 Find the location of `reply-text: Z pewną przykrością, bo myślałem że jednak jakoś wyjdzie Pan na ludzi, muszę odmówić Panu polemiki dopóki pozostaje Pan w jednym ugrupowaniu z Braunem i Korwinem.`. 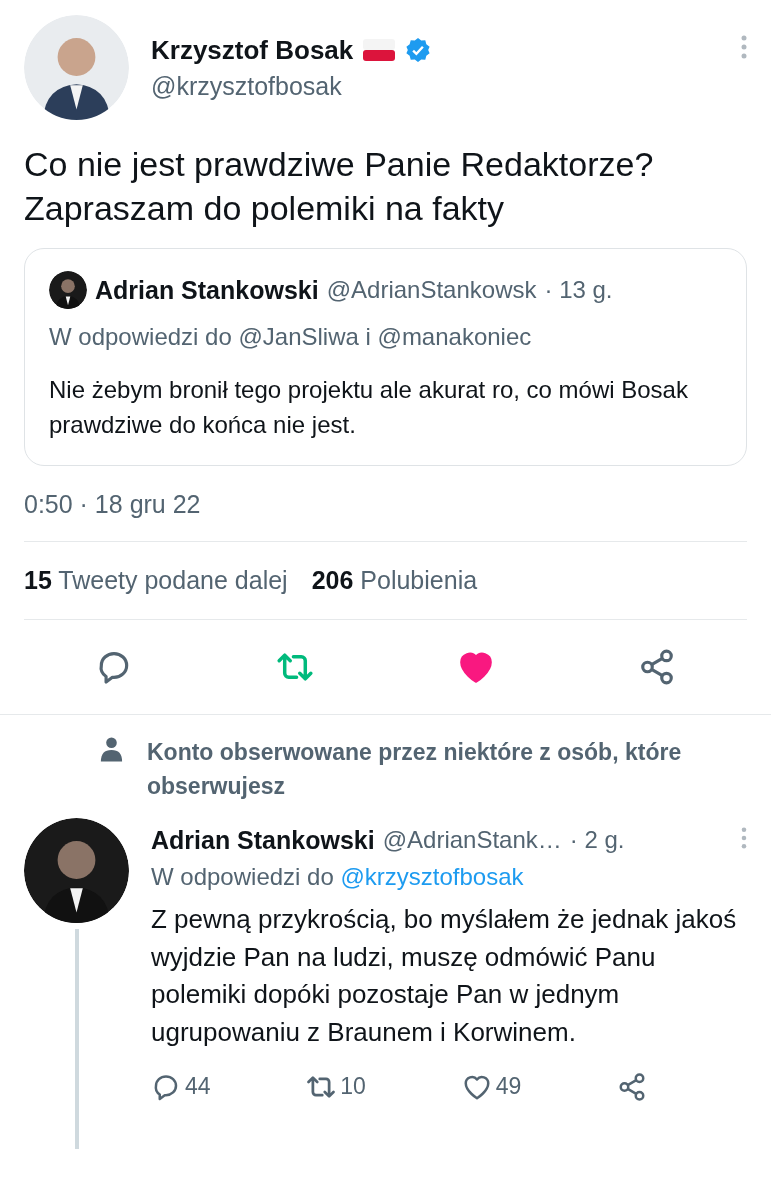

reply-text: Z pewną przykrością, bo myślałem że jednak jakoś wyjdzie Pan na ludzi, muszę odmówić Panu polemiki dopóki pozostaje Pan w jednym ugrupowaniu z Braunem i Korwinem. is located at coordinates (444, 976).